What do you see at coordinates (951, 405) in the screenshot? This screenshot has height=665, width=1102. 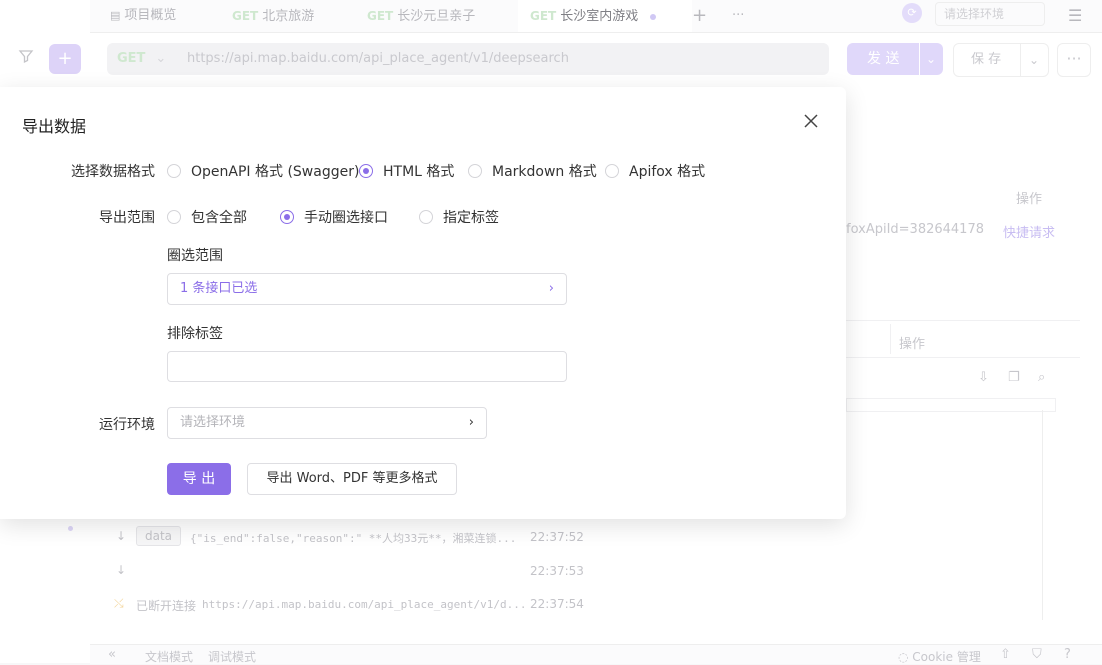 I see `response-box` at bounding box center [951, 405].